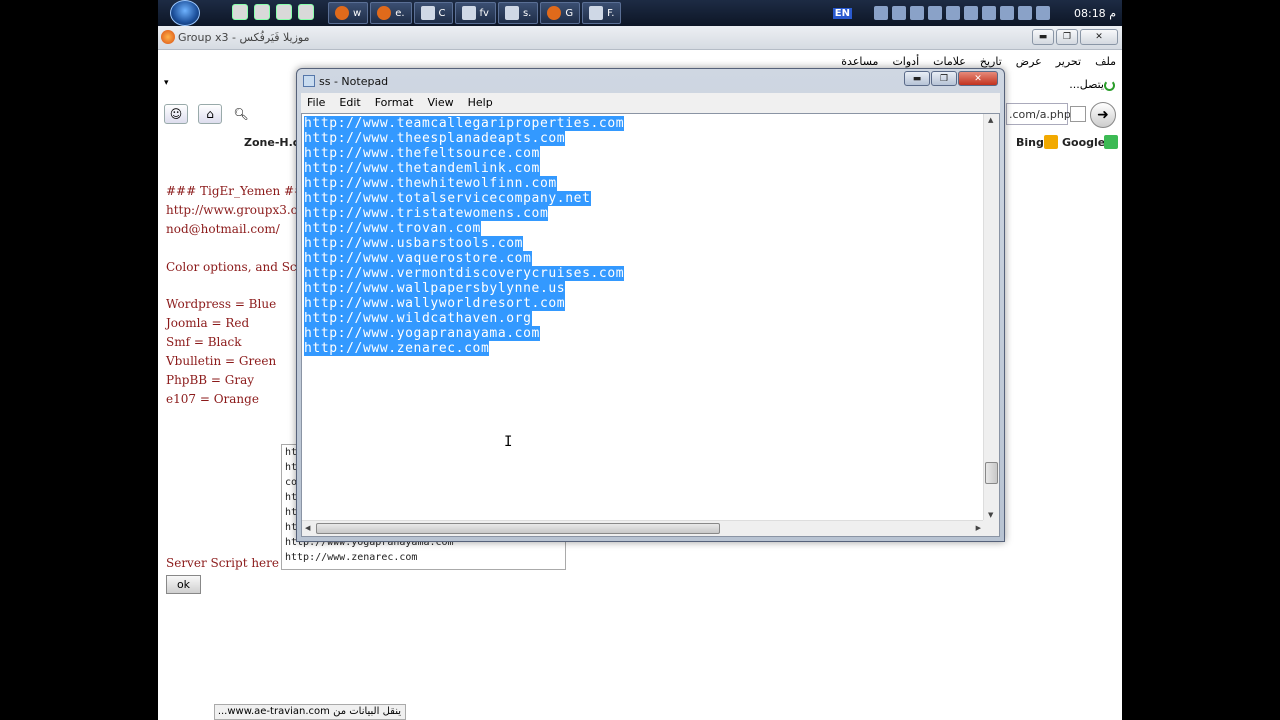 This screenshot has height=720, width=1280. Describe the element at coordinates (991, 317) in the screenshot. I see `vertical-scrollbar: ▲ ▼` at that location.